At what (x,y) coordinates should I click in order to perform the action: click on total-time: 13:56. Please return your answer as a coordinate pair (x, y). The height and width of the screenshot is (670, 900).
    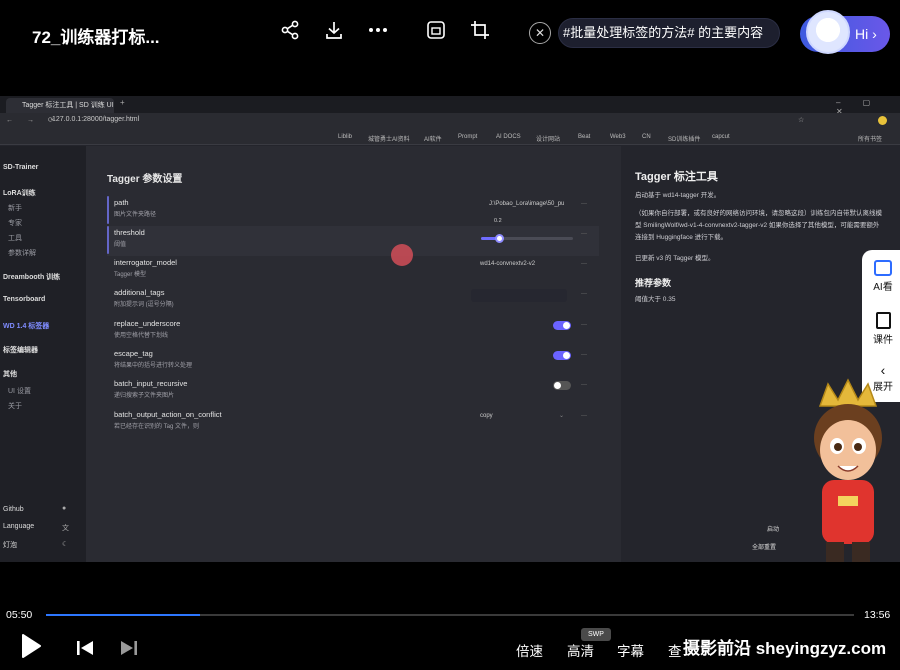
    Looking at the image, I should click on (877, 615).